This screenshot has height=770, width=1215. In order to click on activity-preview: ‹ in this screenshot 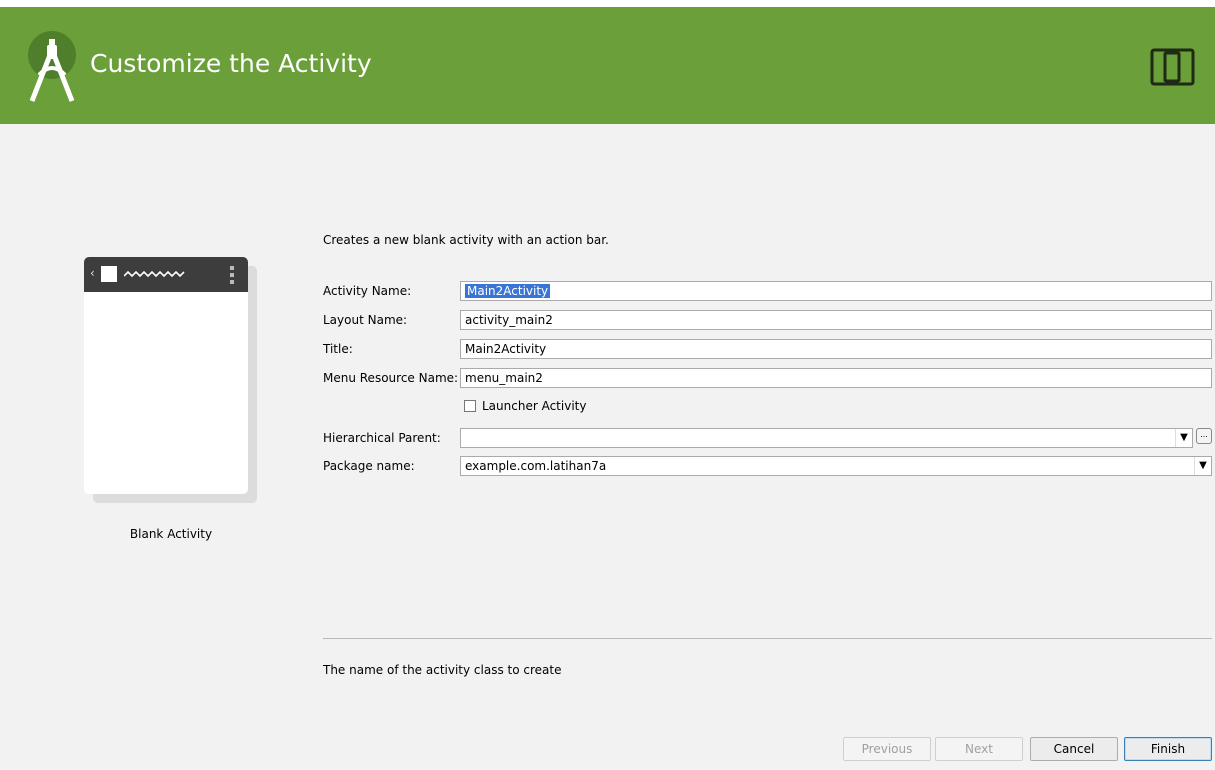, I will do `click(166, 375)`.